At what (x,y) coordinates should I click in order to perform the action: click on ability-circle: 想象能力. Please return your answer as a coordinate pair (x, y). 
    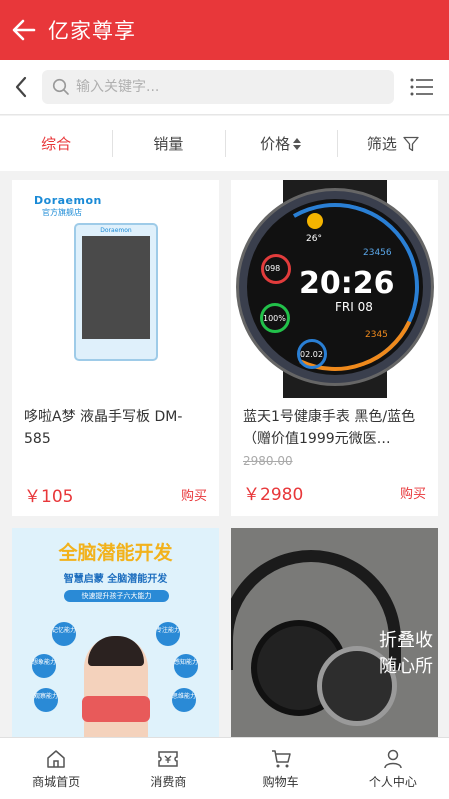
    Looking at the image, I should click on (44, 666).